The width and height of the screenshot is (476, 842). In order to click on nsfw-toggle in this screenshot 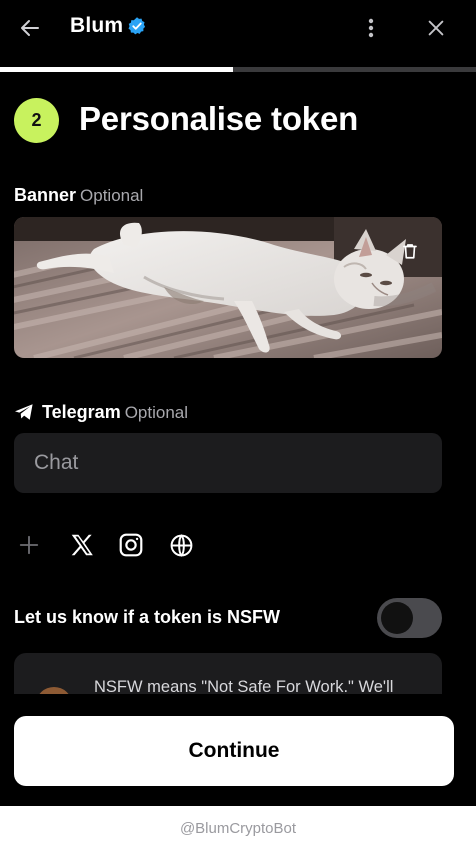, I will do `click(409, 618)`.